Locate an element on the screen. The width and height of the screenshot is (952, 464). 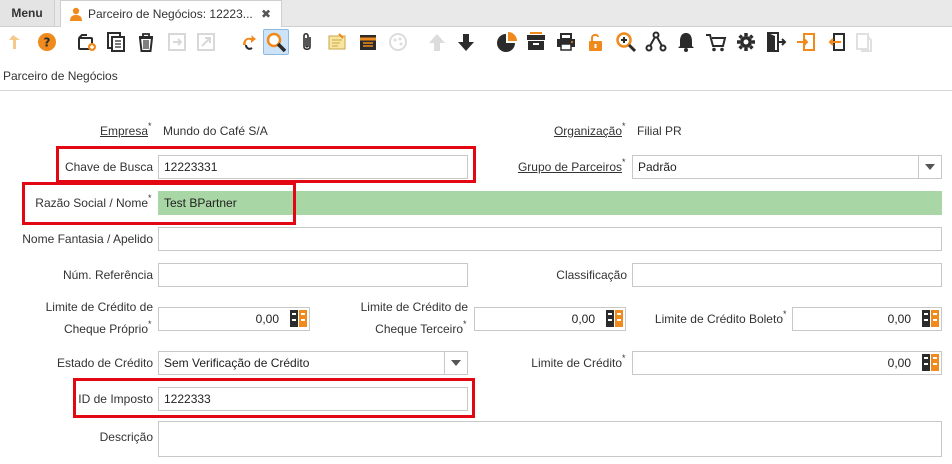
zoom-across-icon is located at coordinates (626, 42).